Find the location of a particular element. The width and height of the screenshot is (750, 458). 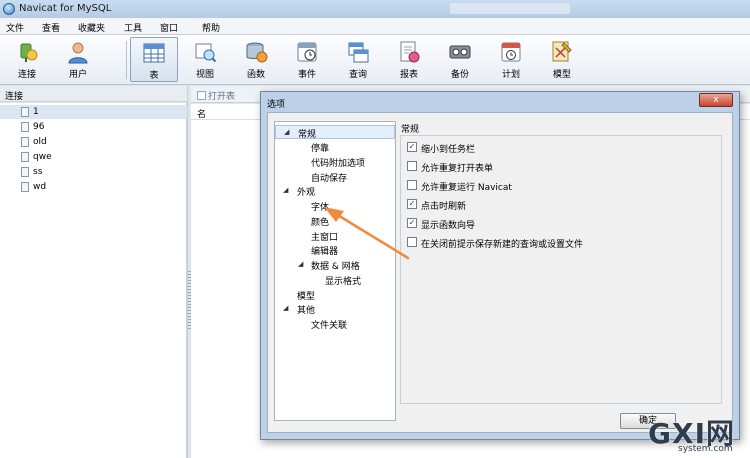

option-label: 在关闭前提示保存新建的查询或设置文件 is located at coordinates (502, 245).